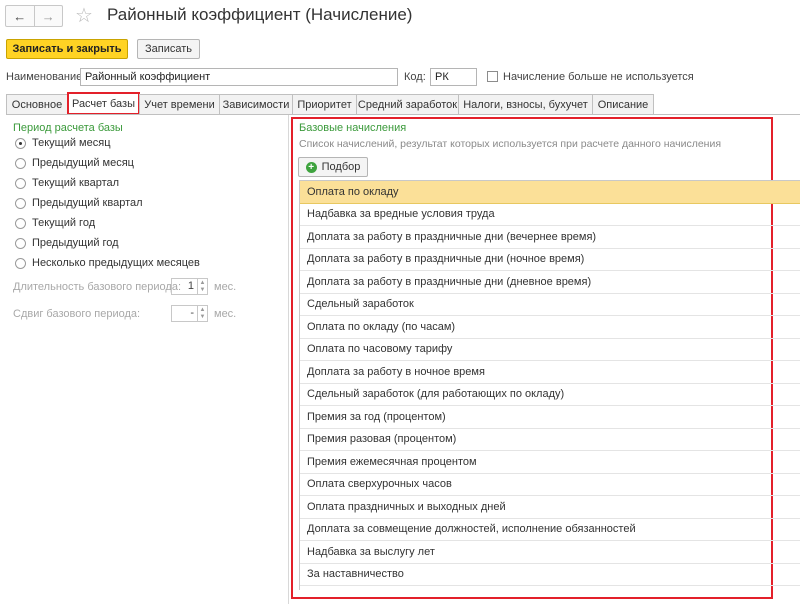 The height and width of the screenshot is (604, 800). Describe the element at coordinates (68, 128) in the screenshot. I see `base-period-header: Период расчета базы` at that location.